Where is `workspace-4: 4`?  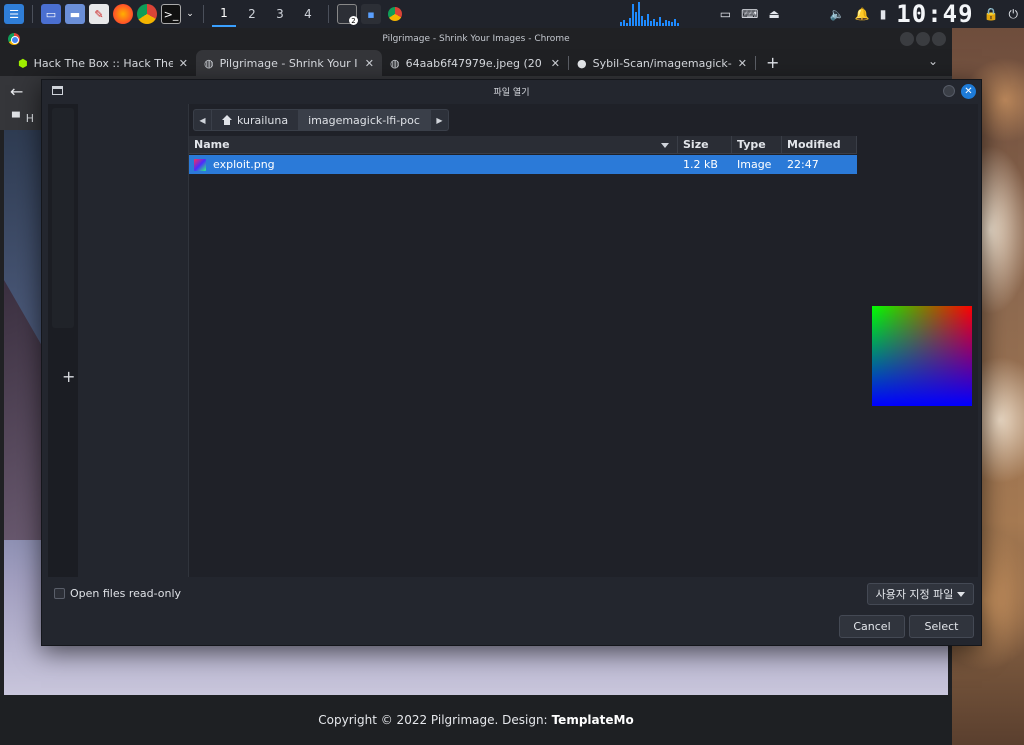
workspace-4: 4 is located at coordinates (308, 14).